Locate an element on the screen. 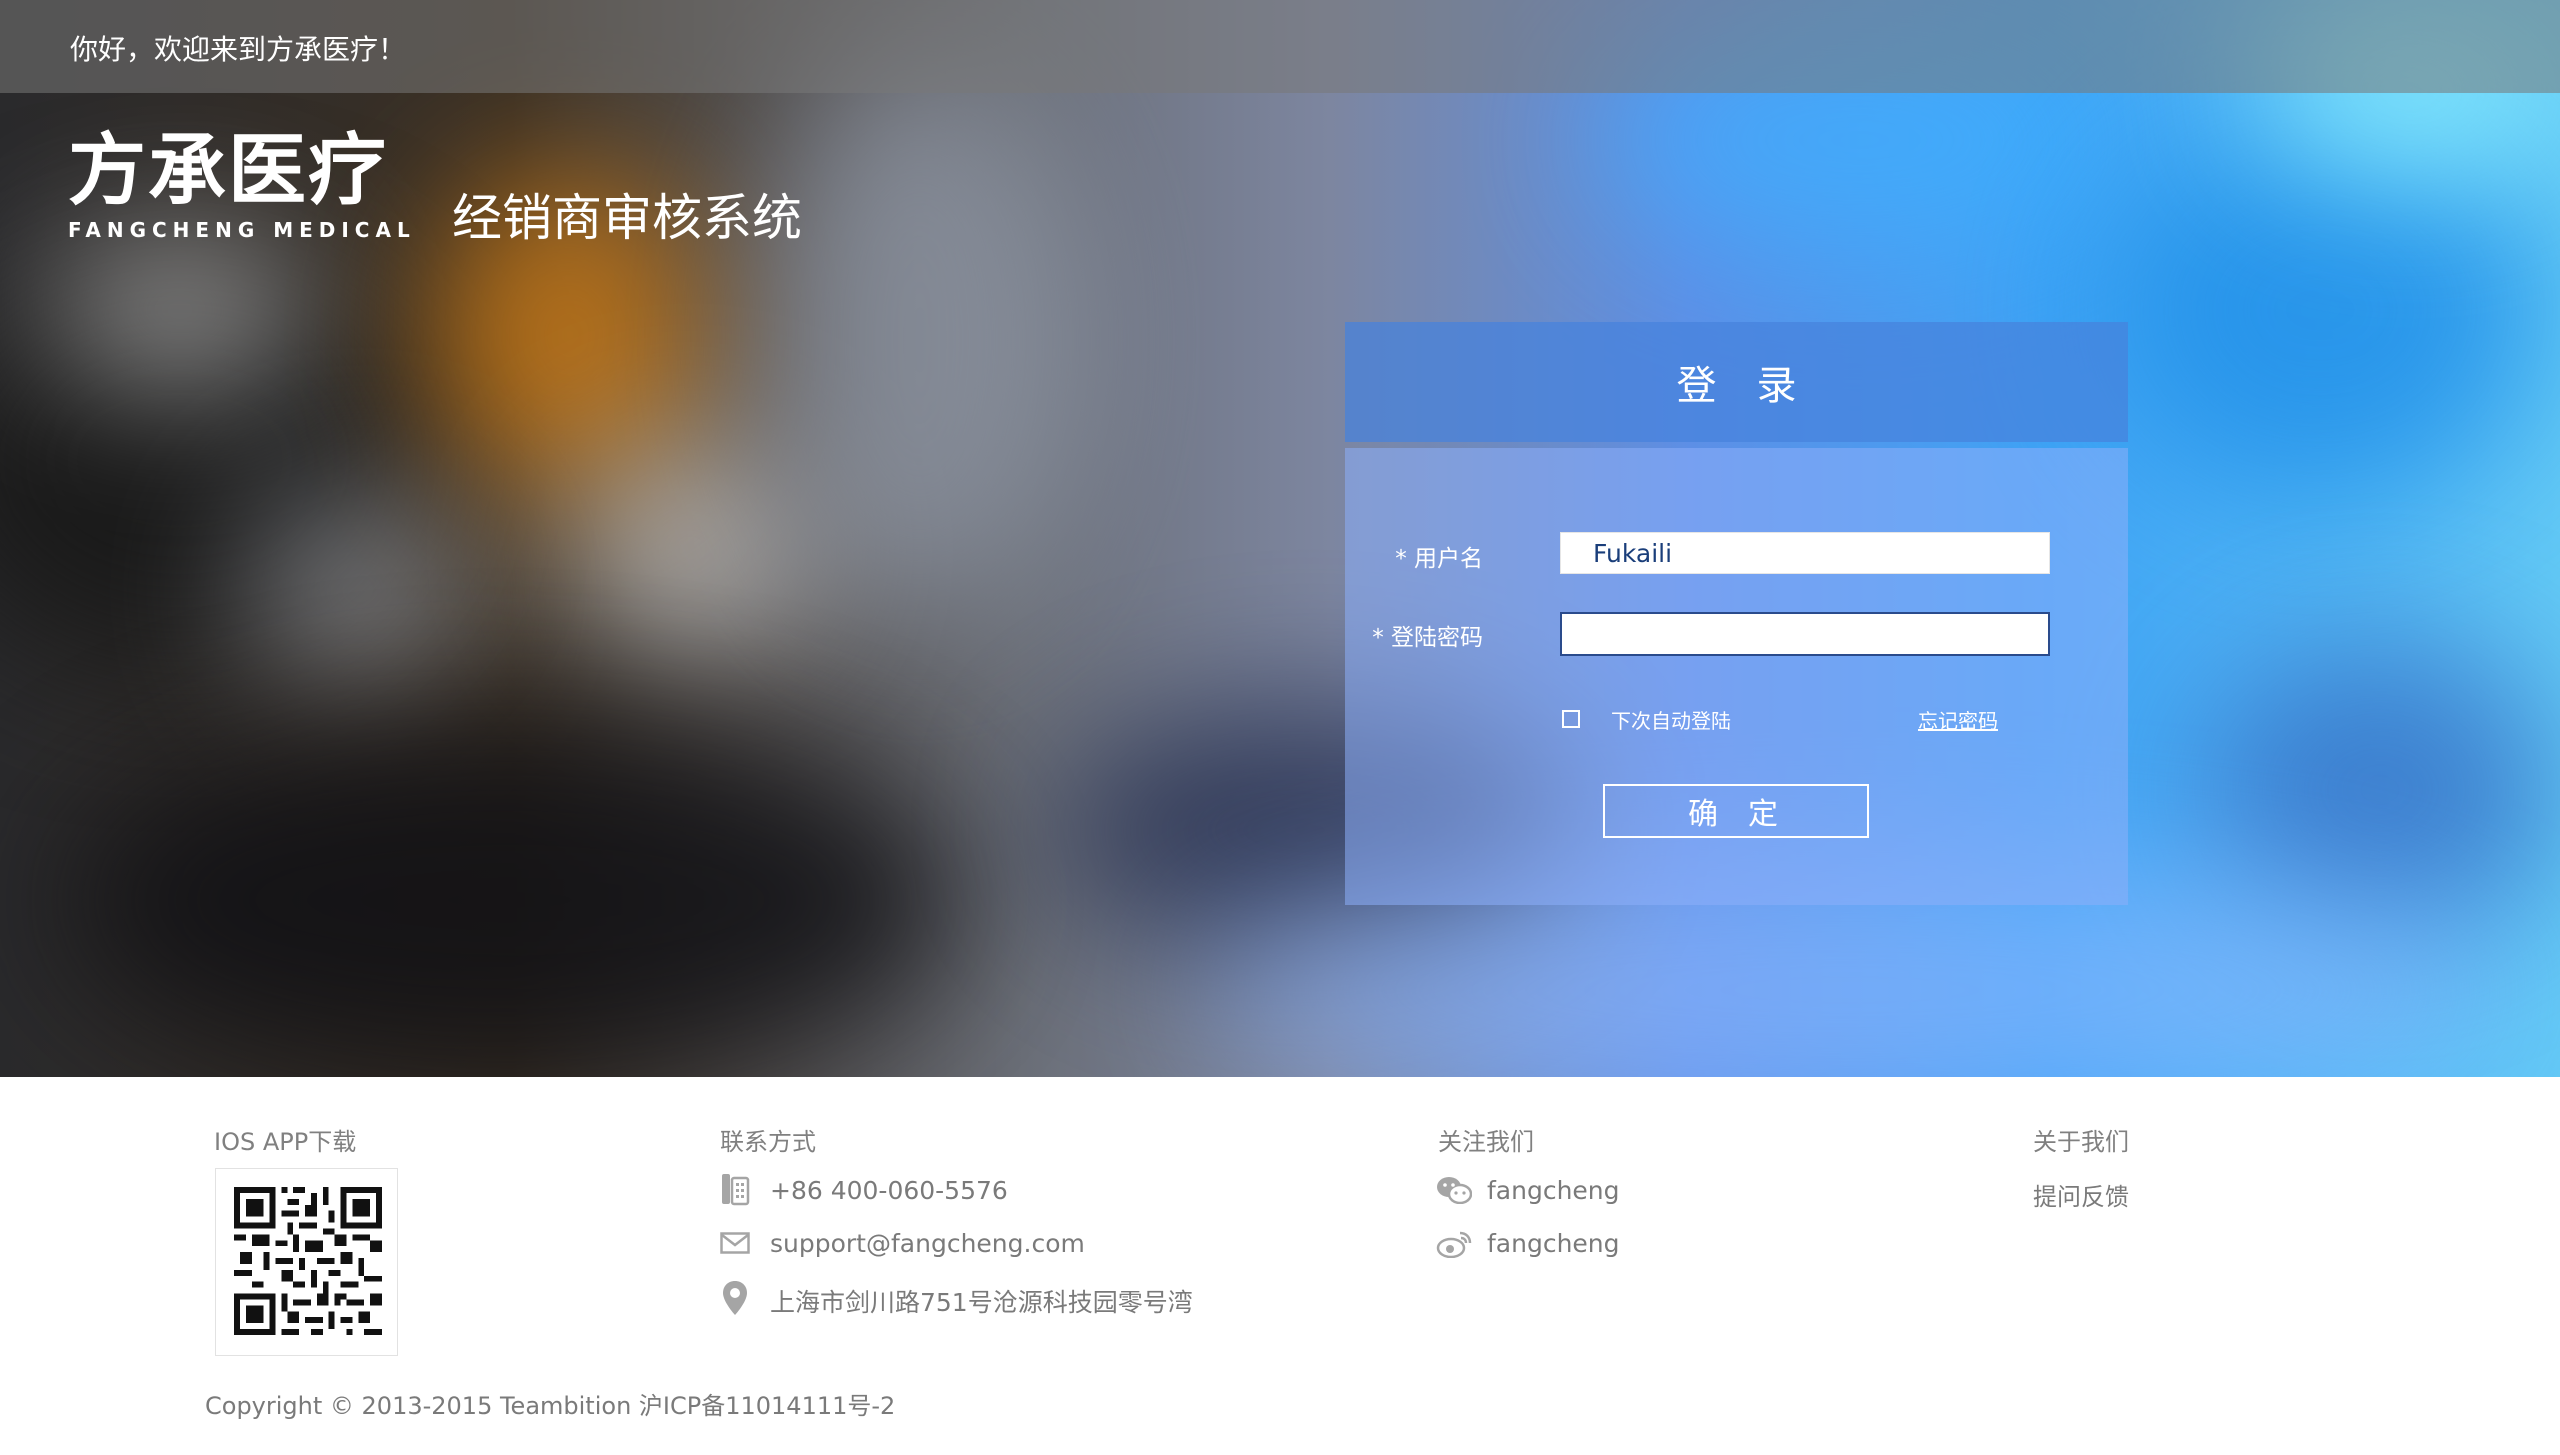 Image resolution: width=2560 pixels, height=1455 pixels. password-input is located at coordinates (1805, 634).